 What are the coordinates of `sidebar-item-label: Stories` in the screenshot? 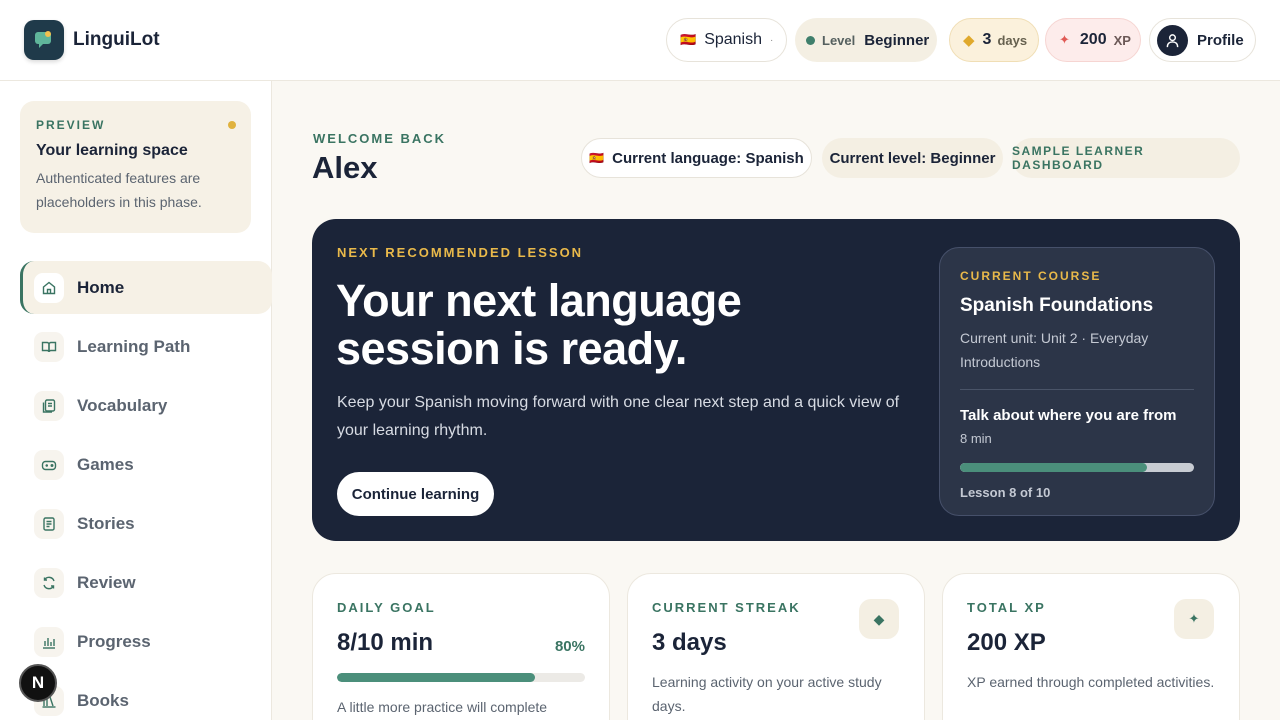 It's located at (106, 523).